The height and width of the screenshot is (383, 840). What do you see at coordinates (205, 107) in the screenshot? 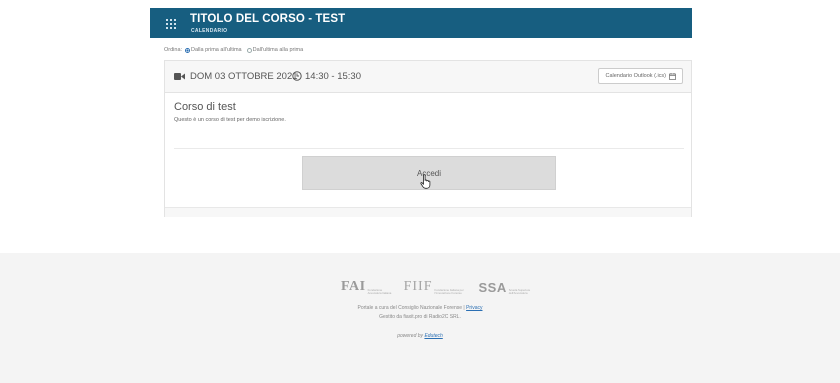
I see `course-title: Corso di test` at bounding box center [205, 107].